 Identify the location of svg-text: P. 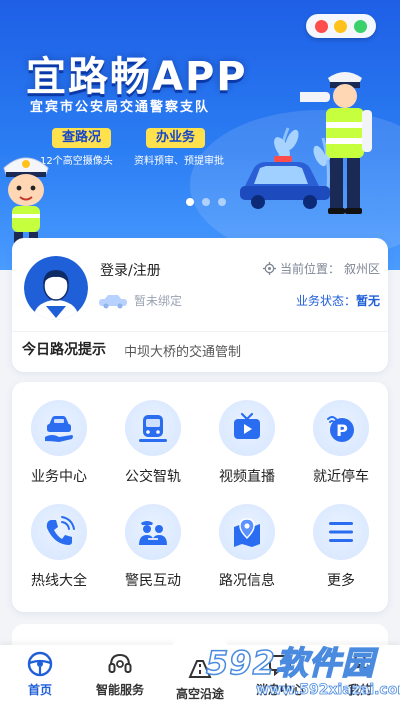
(342, 430).